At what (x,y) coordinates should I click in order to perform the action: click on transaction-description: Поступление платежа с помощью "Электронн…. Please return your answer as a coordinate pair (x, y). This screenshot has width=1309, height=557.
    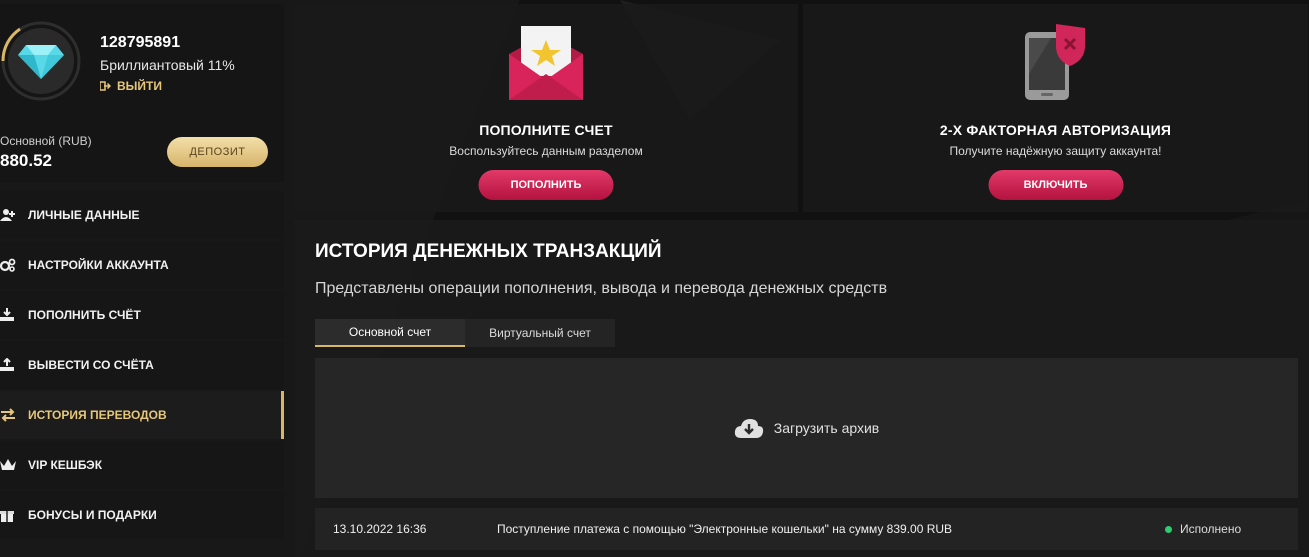
    Looking at the image, I should click on (725, 529).